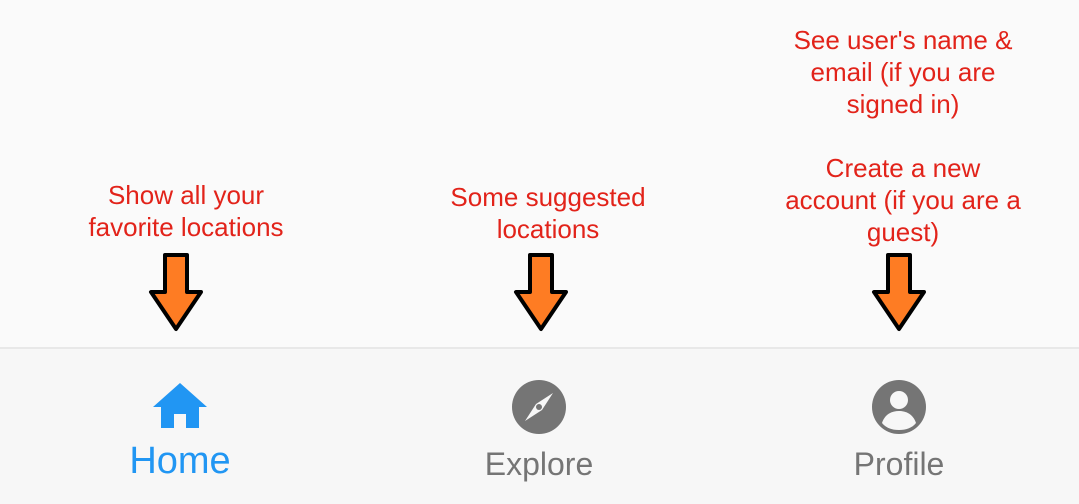  Describe the element at coordinates (903, 168) in the screenshot. I see `profile-annotation-line4: Create a new` at that location.